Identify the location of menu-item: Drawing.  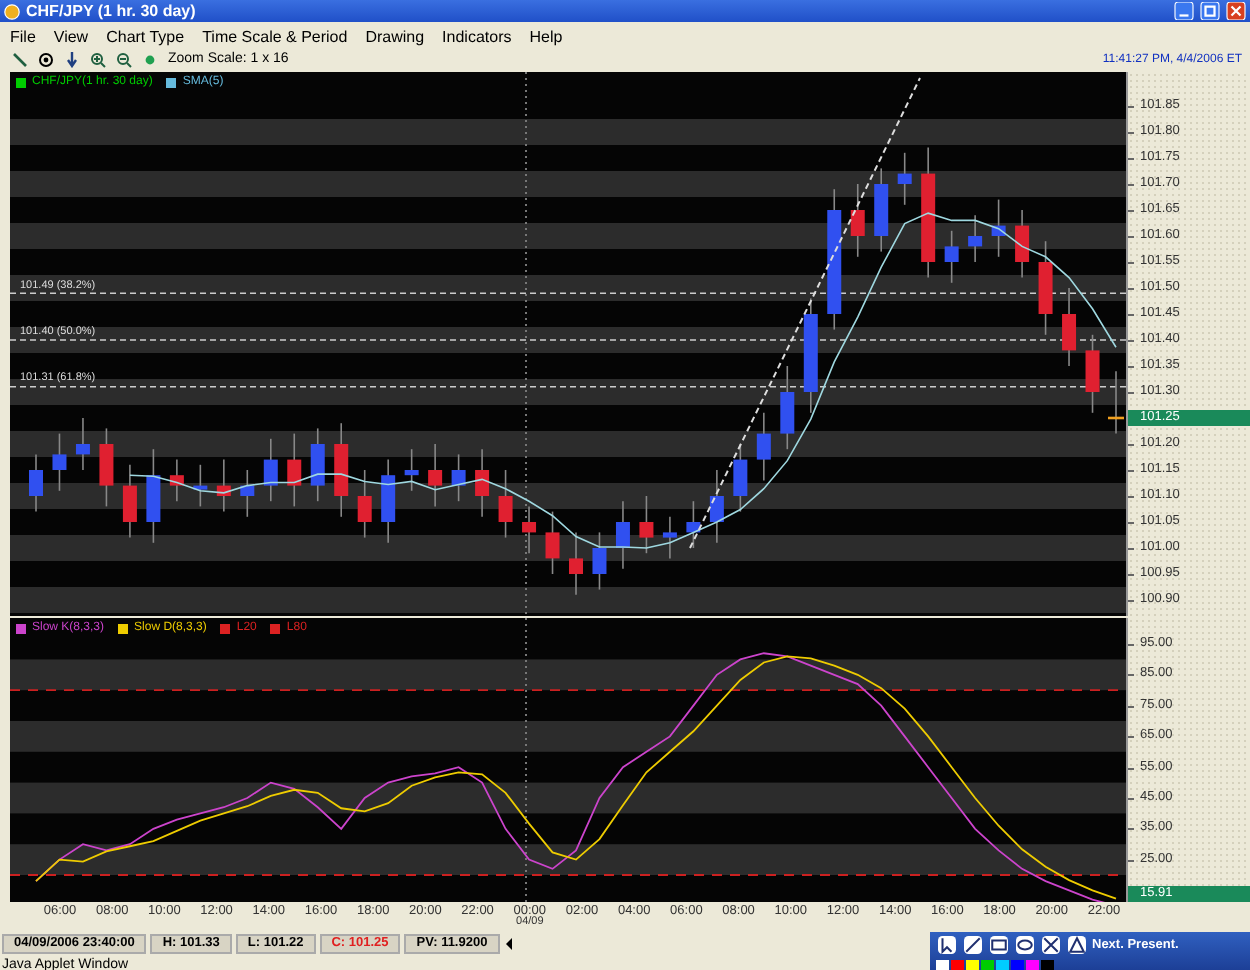
(398, 36).